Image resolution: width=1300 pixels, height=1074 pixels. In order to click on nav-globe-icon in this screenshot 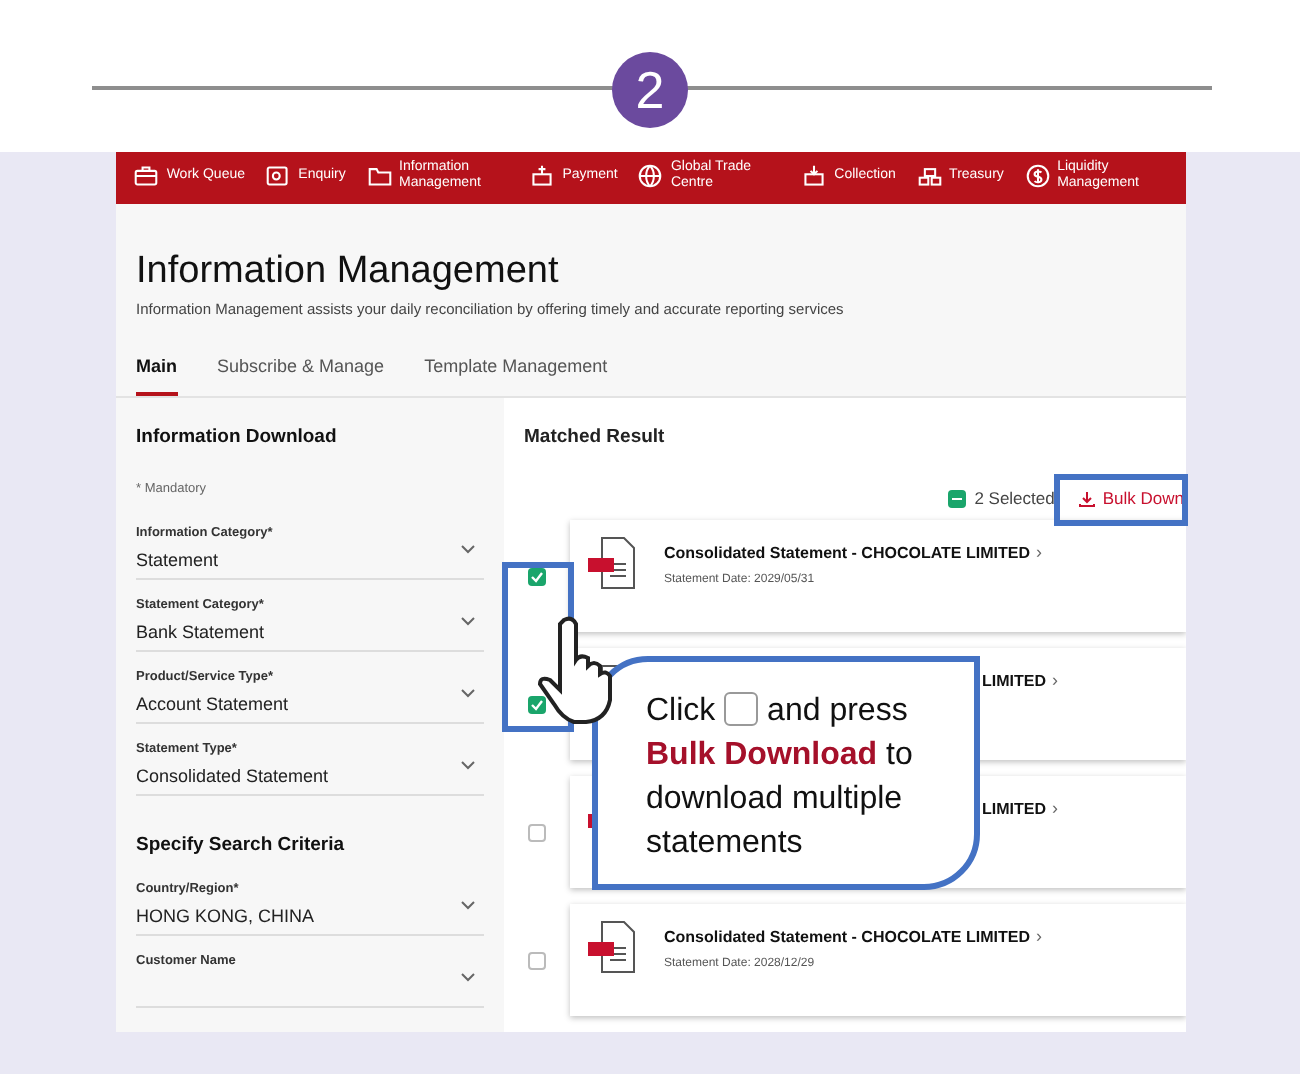, I will do `click(650, 176)`.